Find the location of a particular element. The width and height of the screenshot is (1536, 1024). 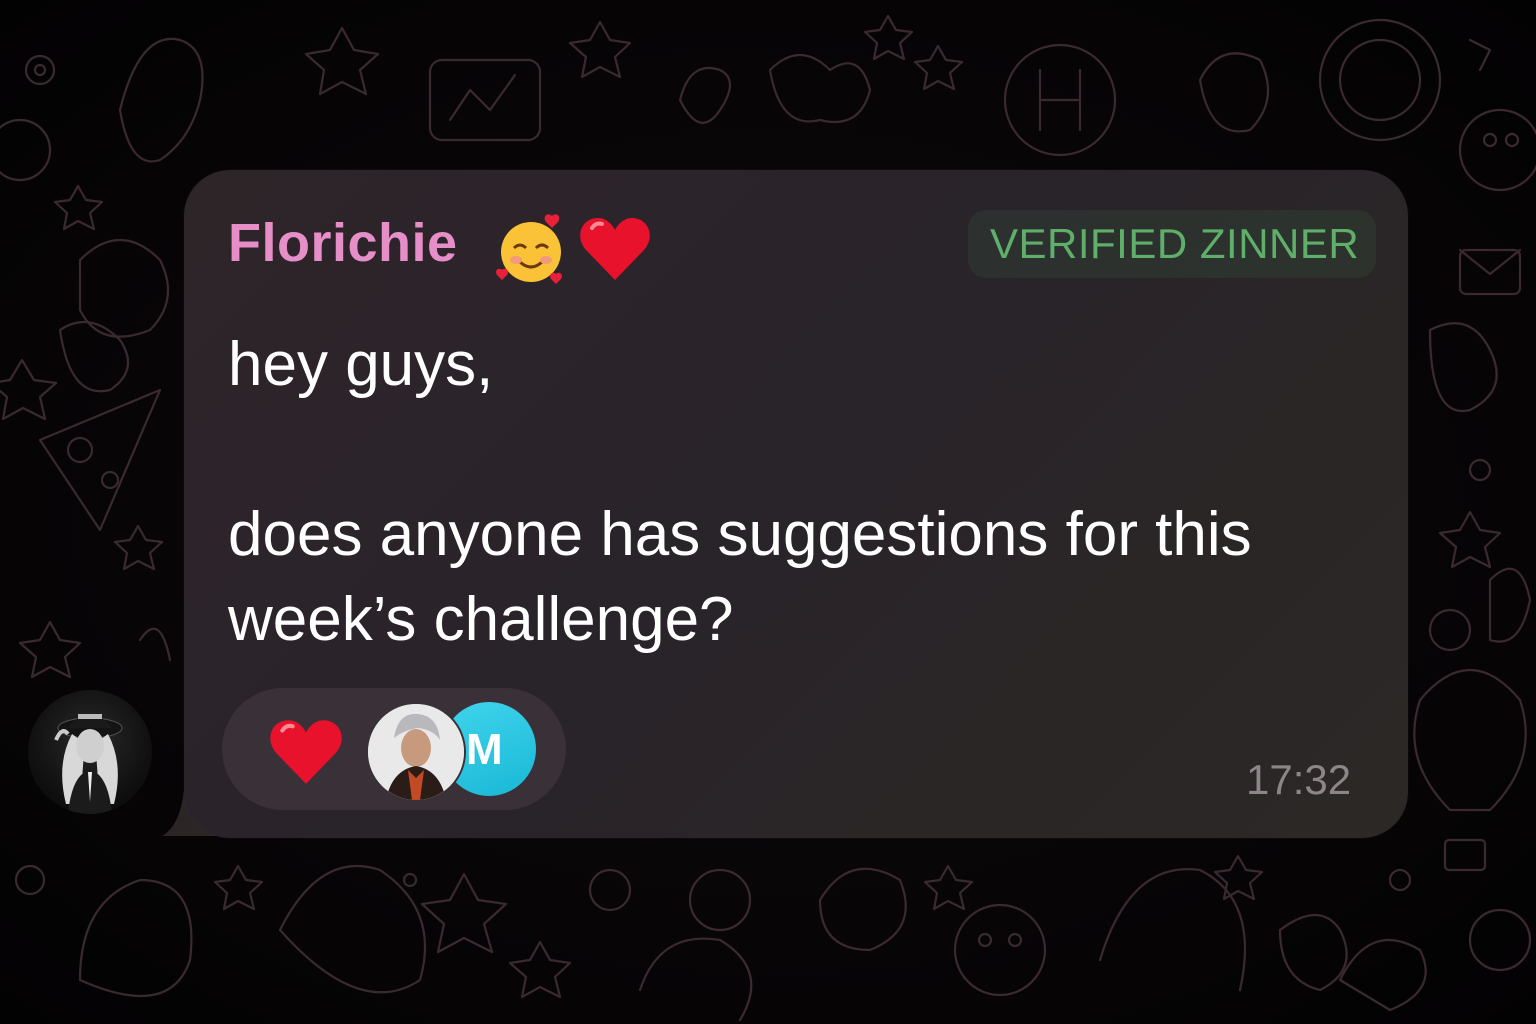

sender-name: Florichie is located at coordinates (343, 243).